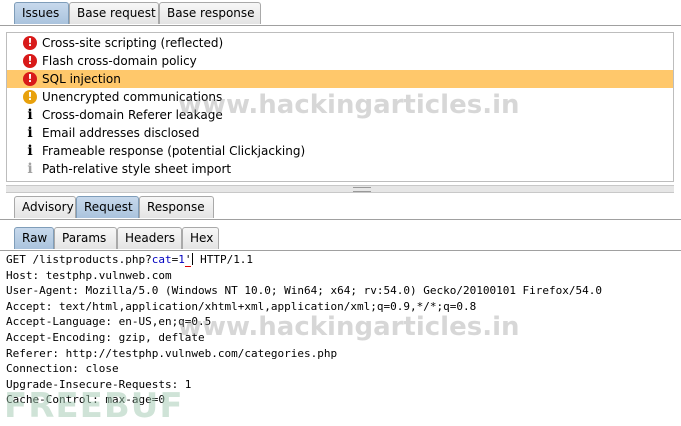 Image resolution: width=681 pixels, height=426 pixels. I want to click on injected-quote: ', so click(188, 260).